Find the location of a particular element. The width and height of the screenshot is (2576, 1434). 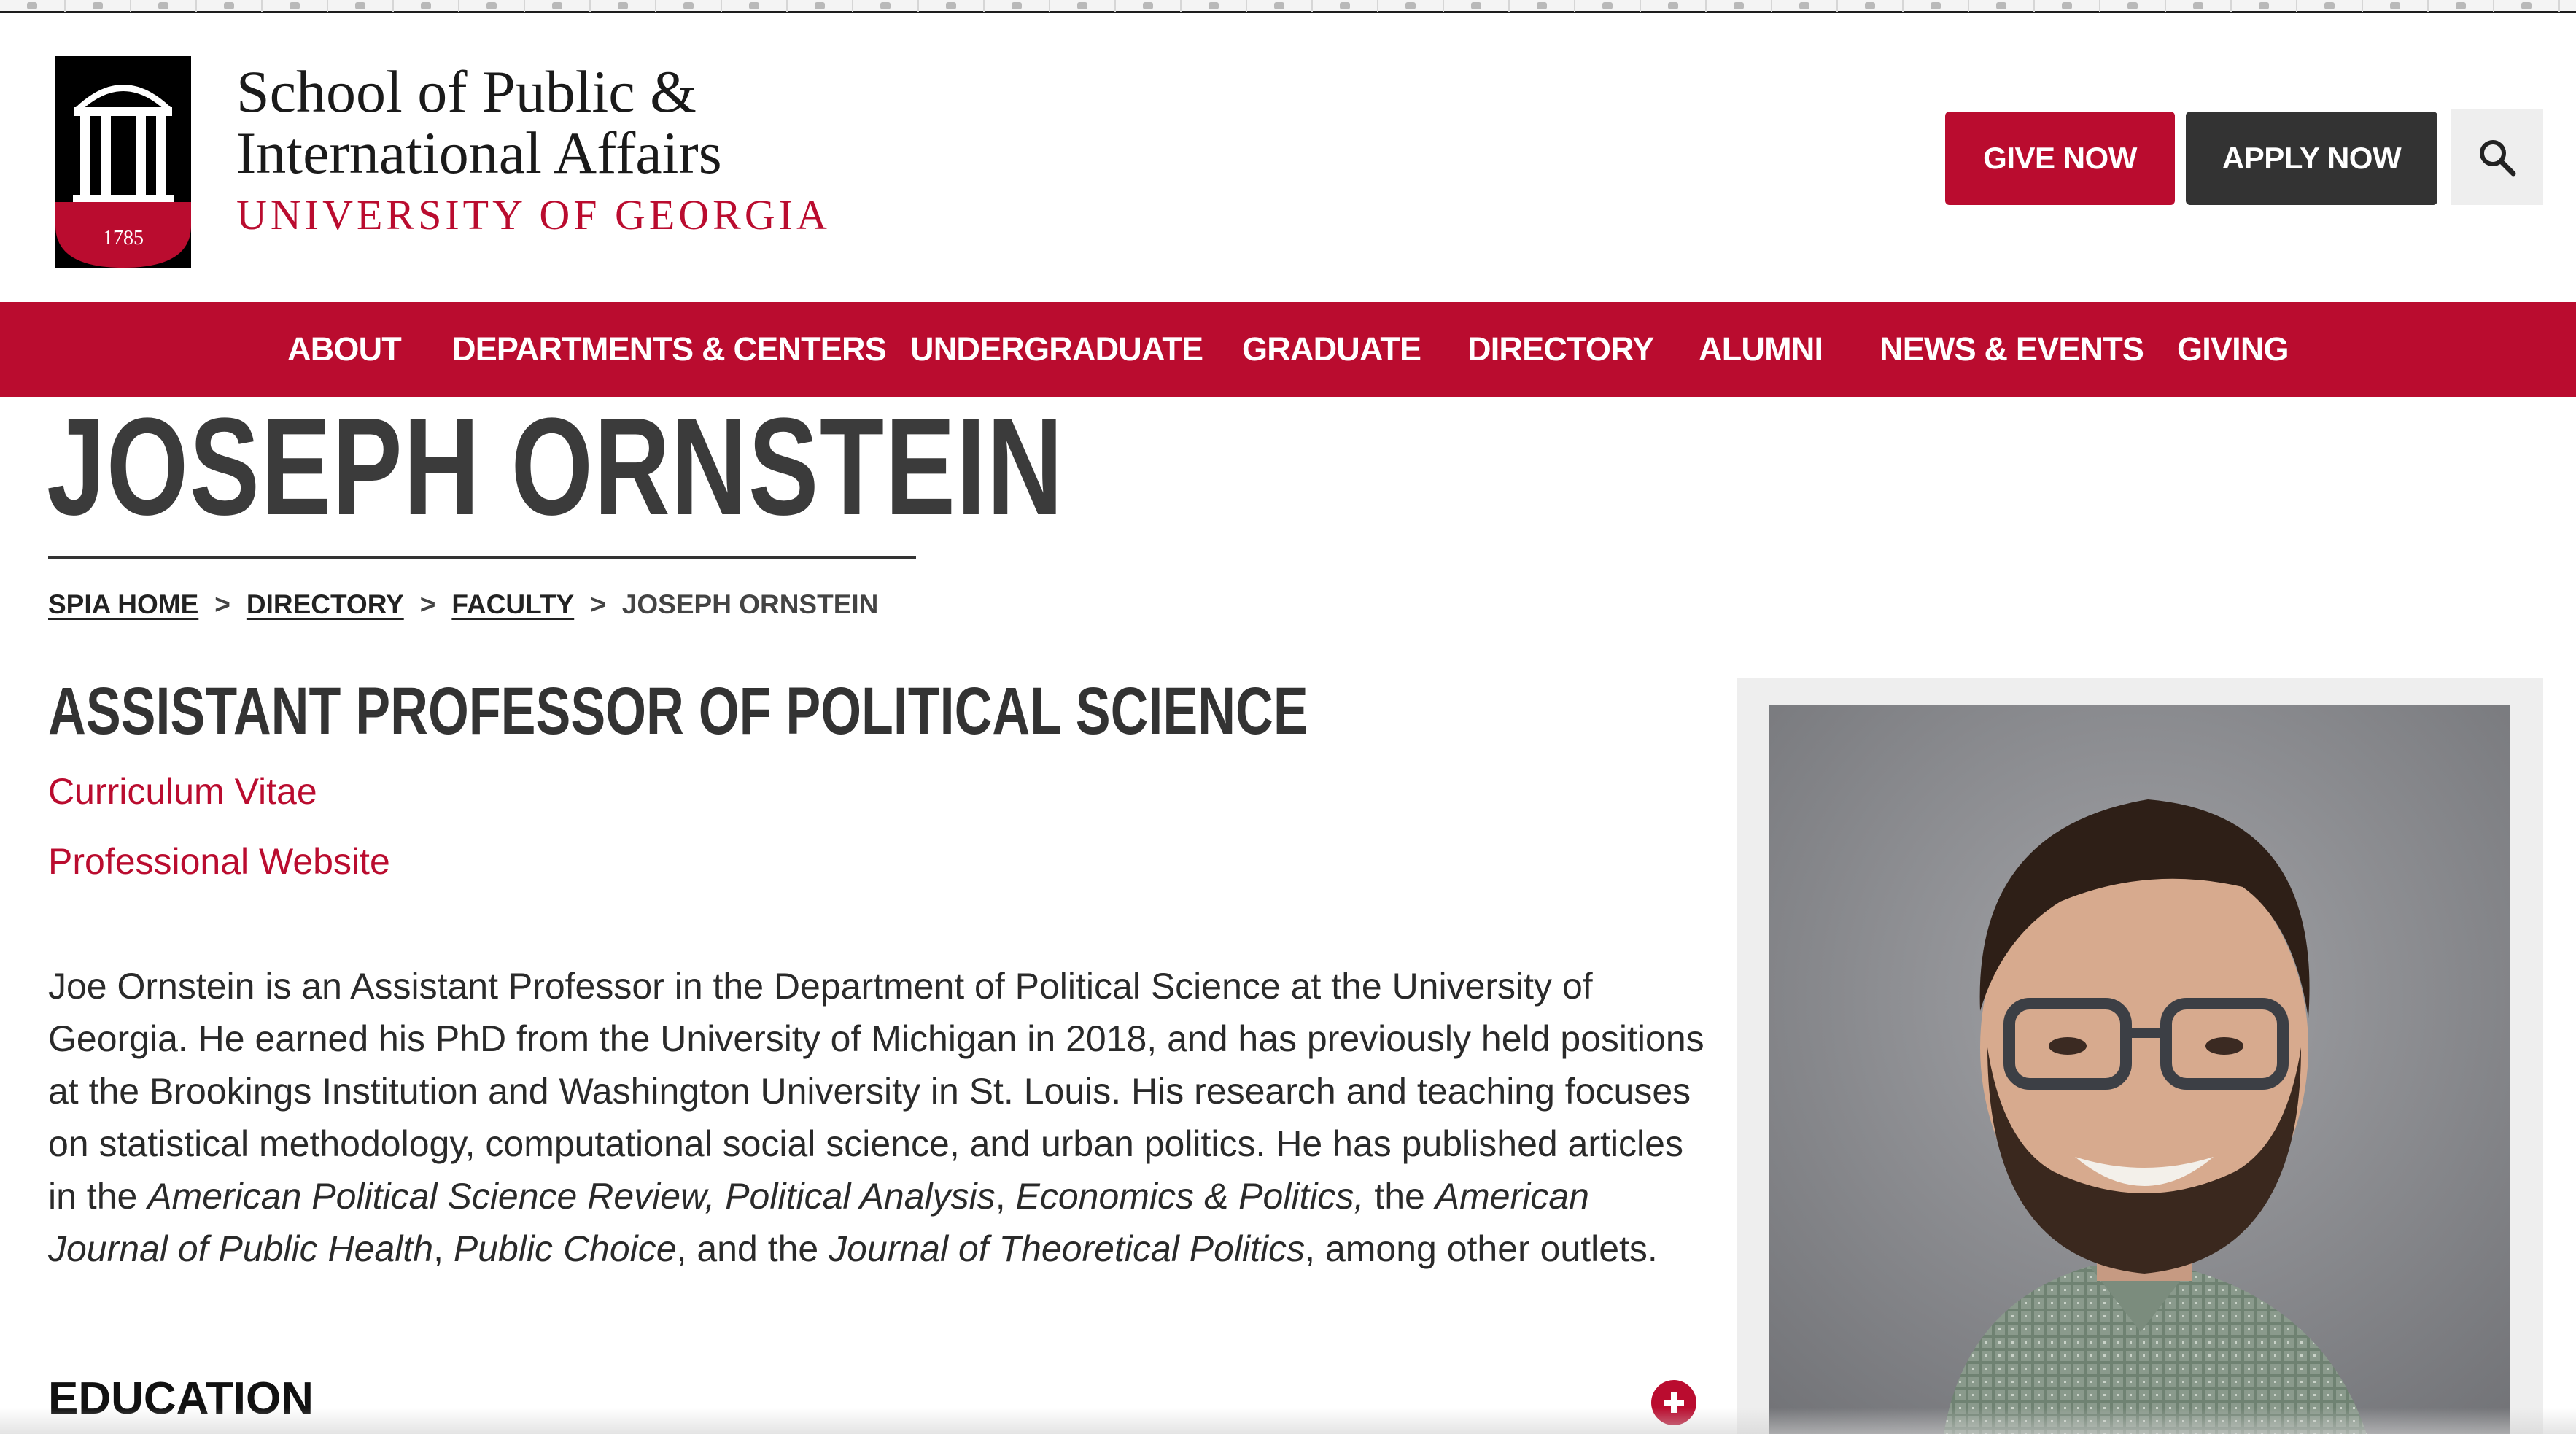

nav-item-alumni: ALUMNI is located at coordinates (1761, 349).